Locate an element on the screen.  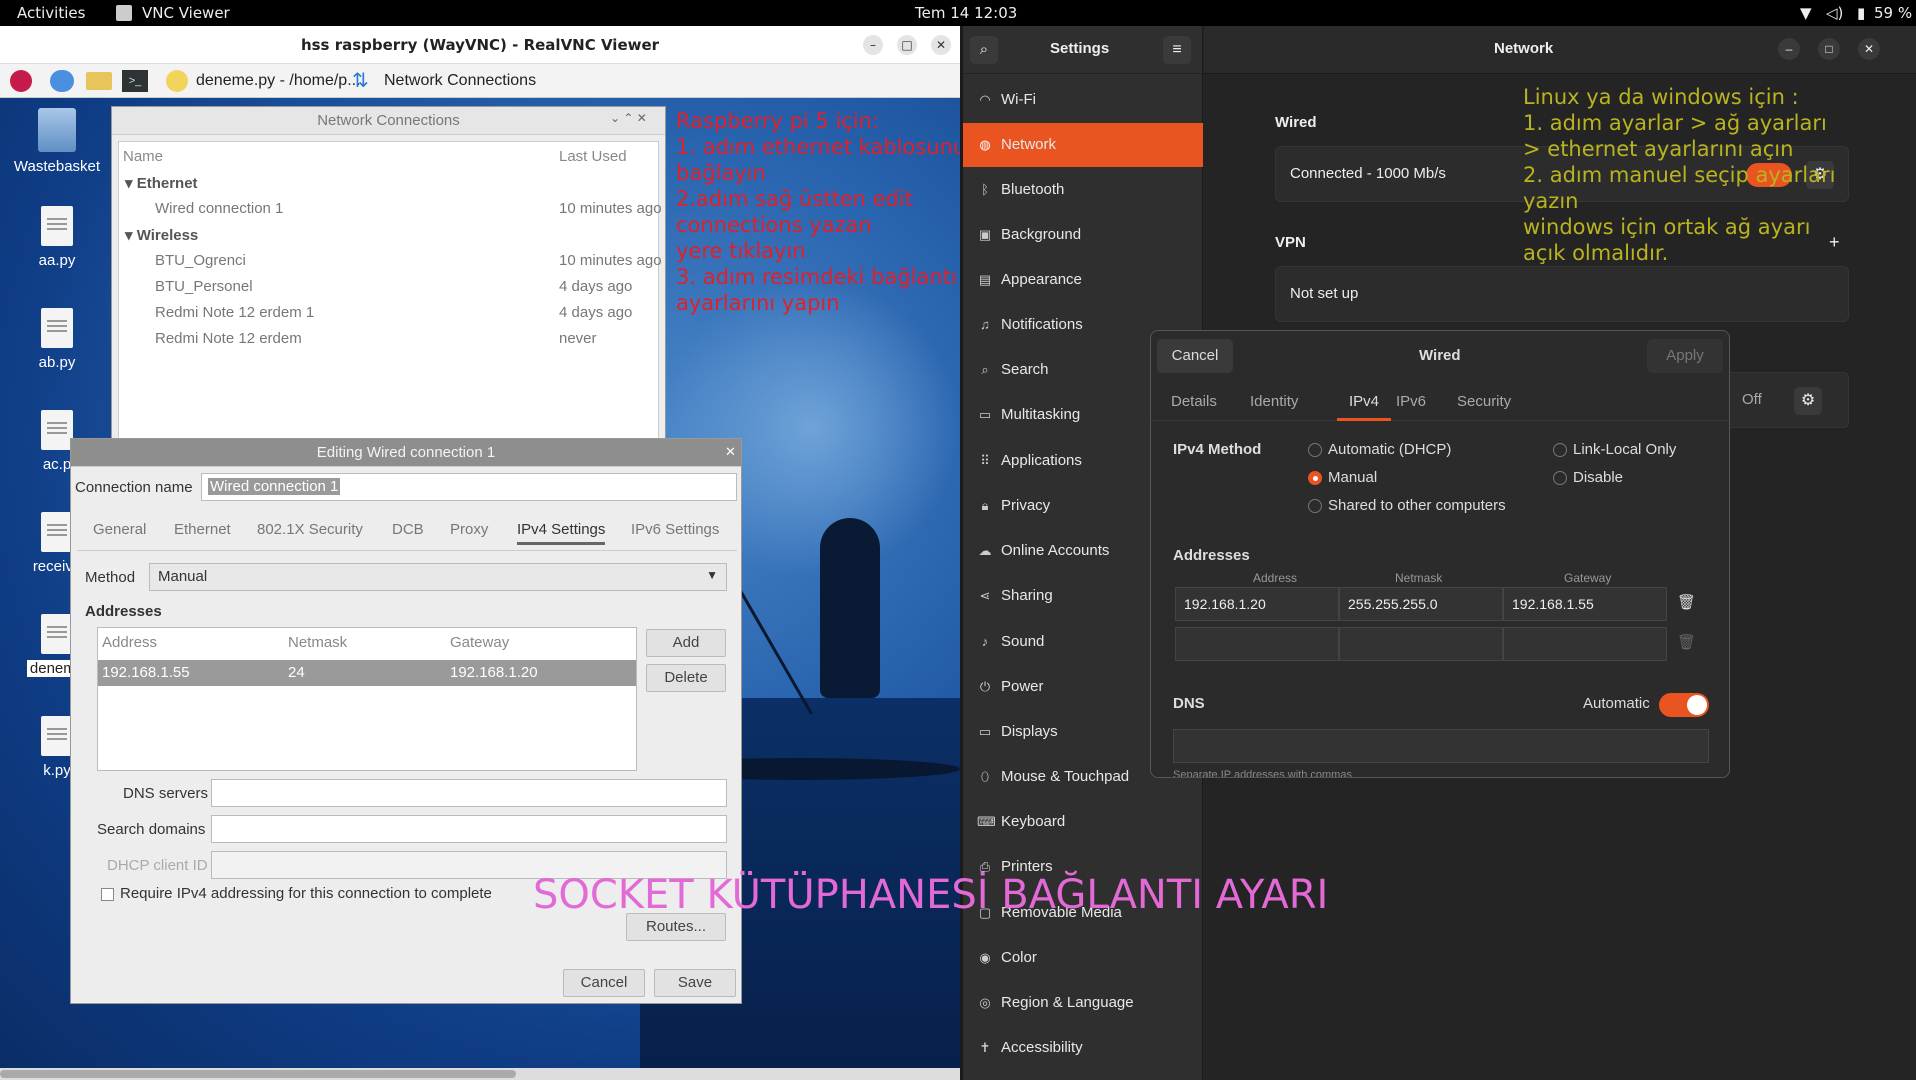
tab-dcb: DCB is located at coordinates (408, 529).